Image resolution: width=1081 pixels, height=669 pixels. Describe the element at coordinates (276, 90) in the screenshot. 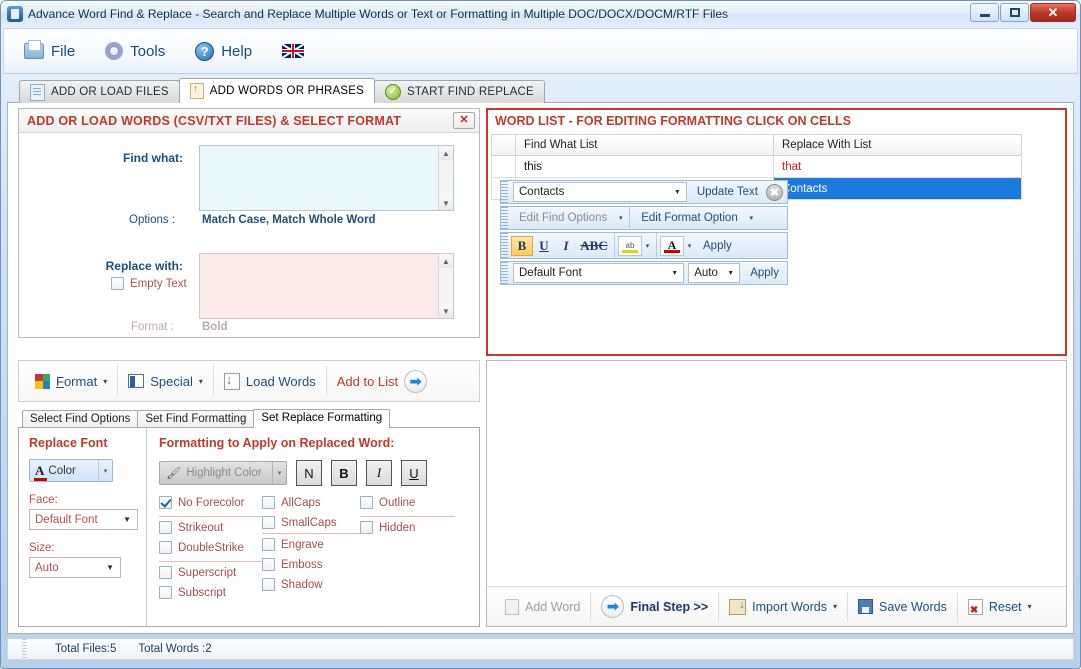

I see `tab-add-words-or-phrases: ADD WORDS OR PHRASES` at that location.